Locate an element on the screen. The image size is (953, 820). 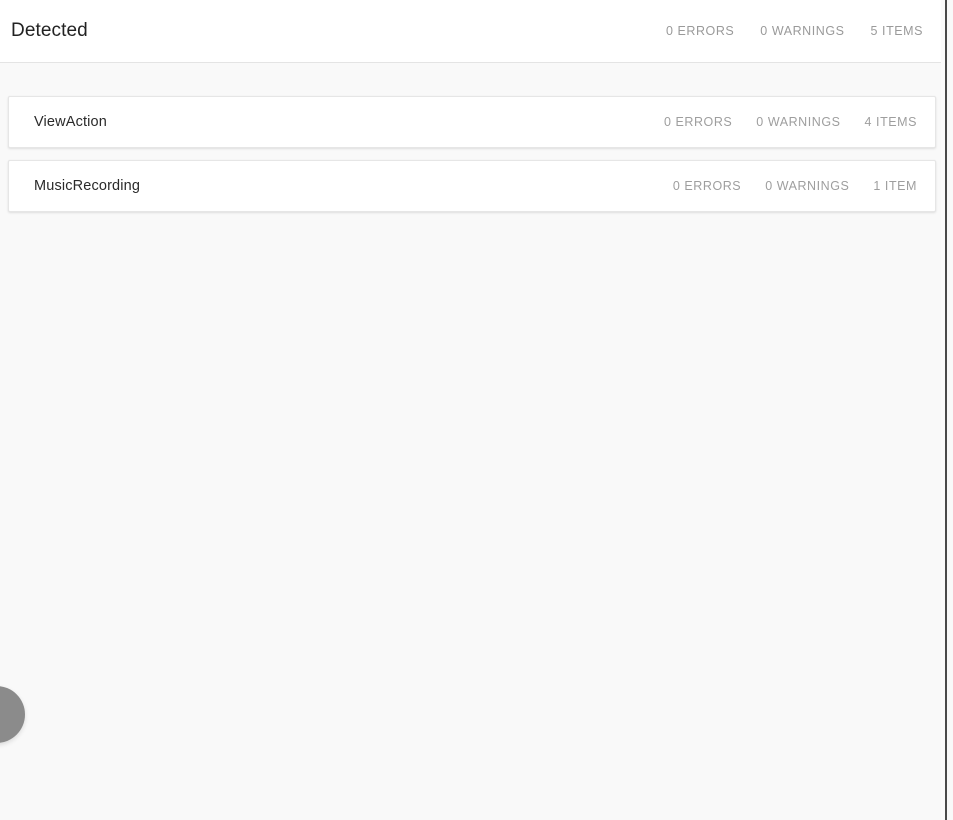
card-summary-stats: 0 ERRORS 0 WARNINGS 1 ITEM is located at coordinates (795, 186).